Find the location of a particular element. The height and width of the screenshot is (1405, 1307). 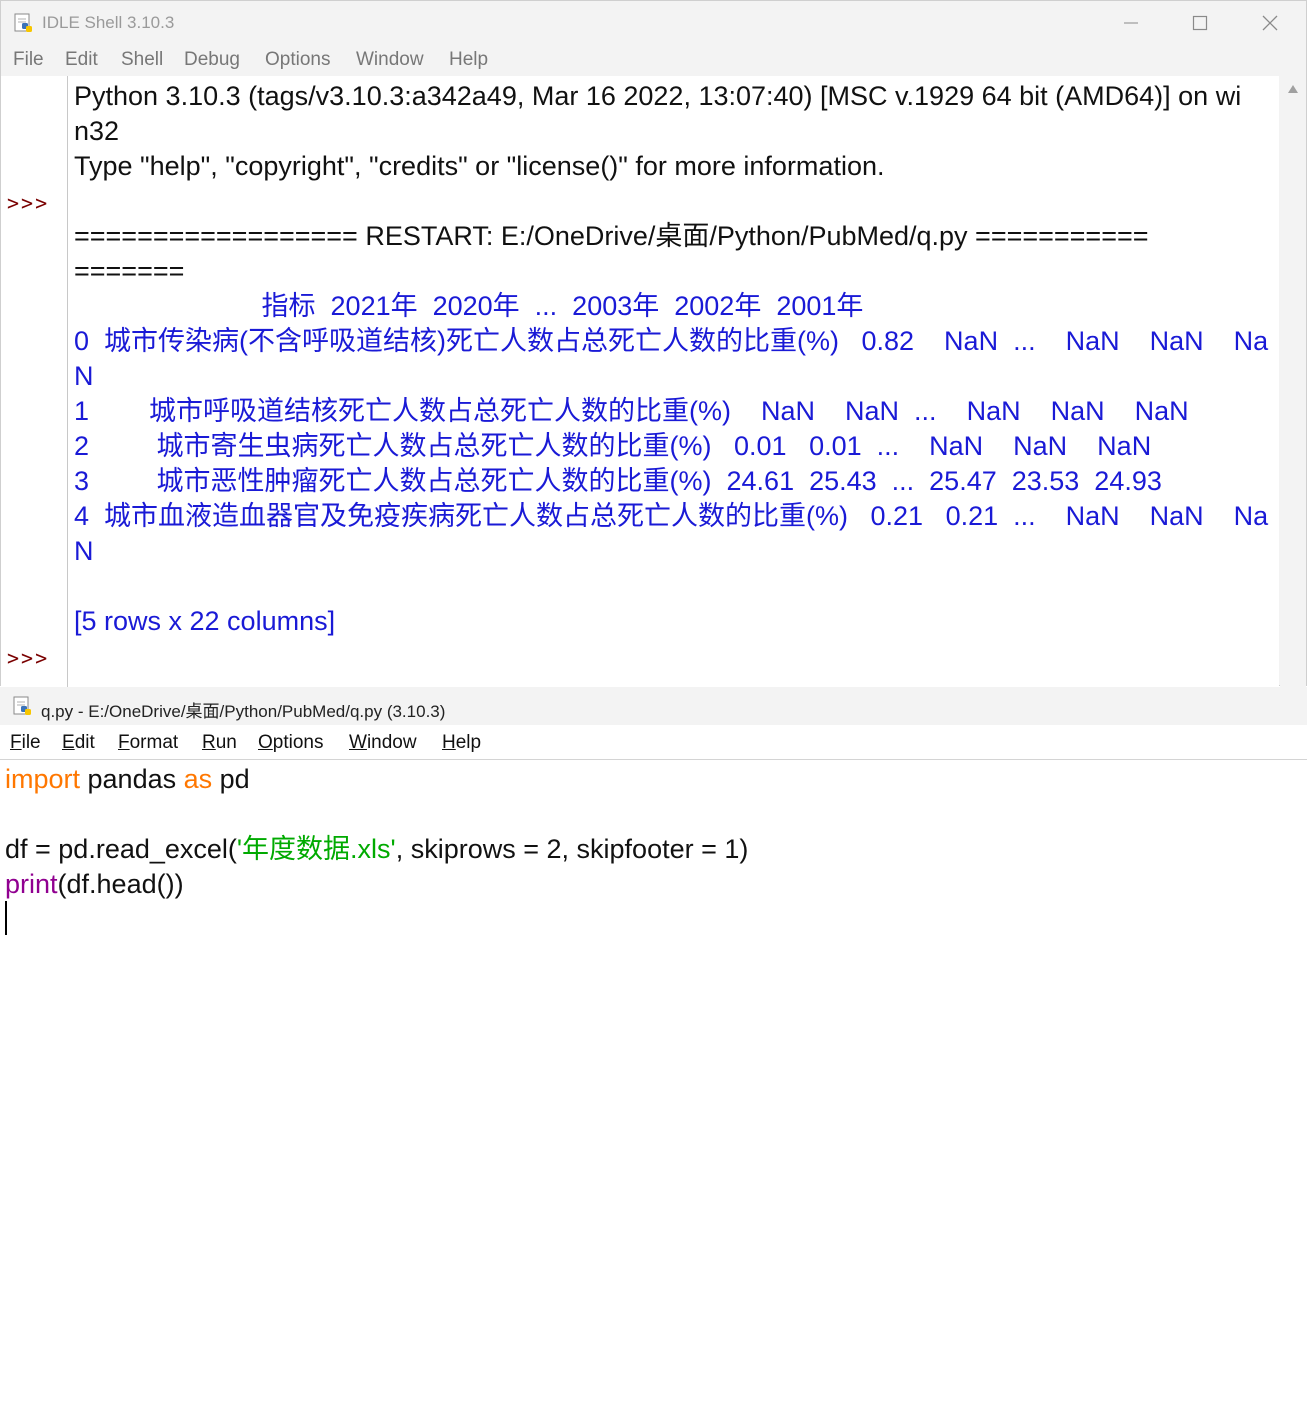

code-text: (df.head()) is located at coordinates (120, 884).